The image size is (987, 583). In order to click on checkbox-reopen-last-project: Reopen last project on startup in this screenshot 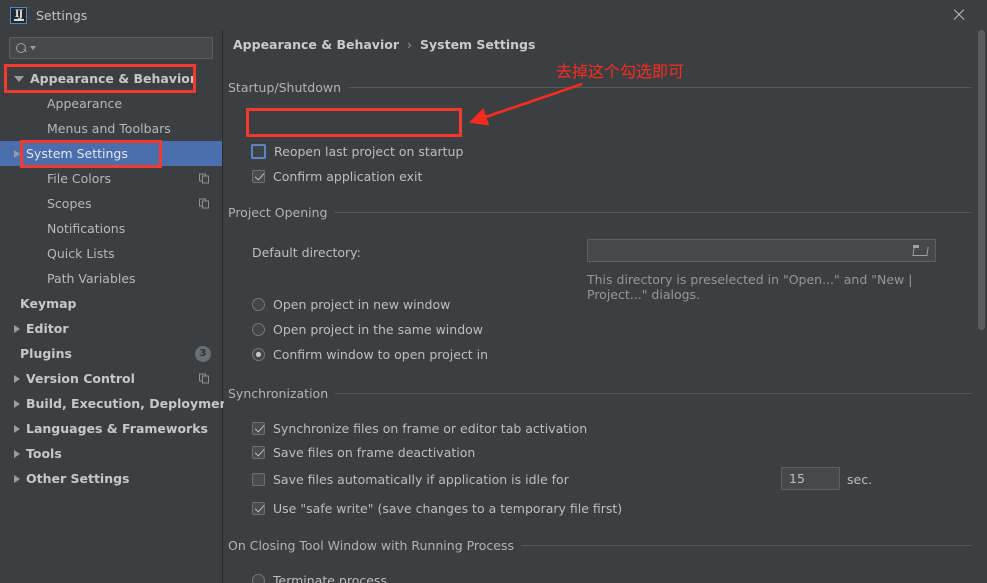, I will do `click(357, 151)`.